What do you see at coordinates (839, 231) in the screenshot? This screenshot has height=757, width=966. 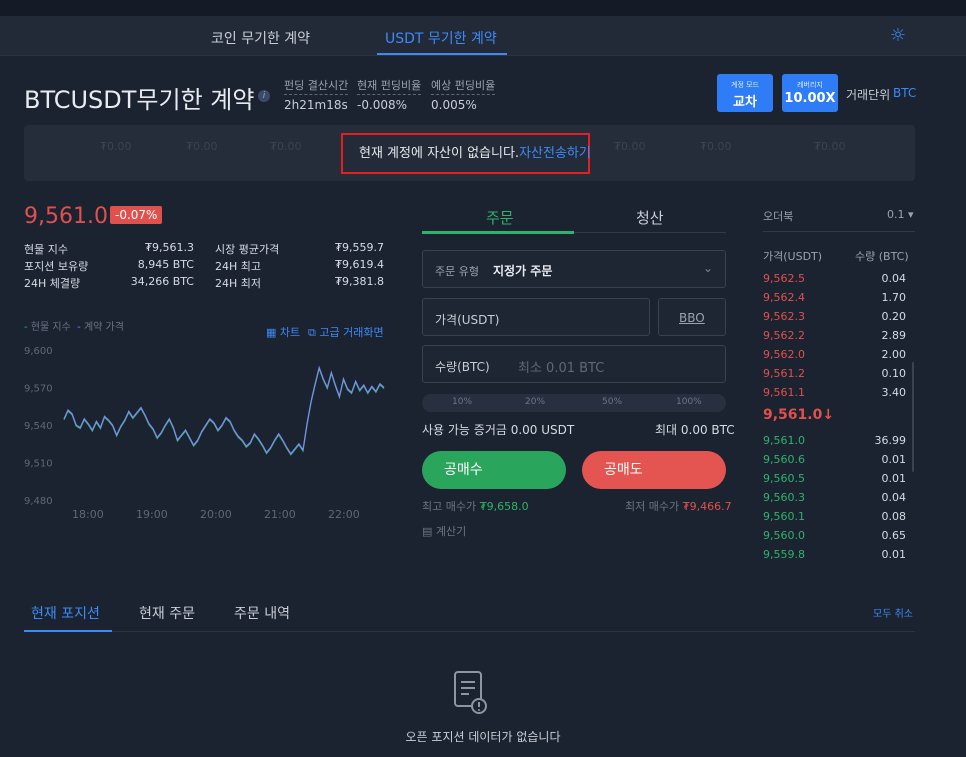 I see `orderbook-divider` at bounding box center [839, 231].